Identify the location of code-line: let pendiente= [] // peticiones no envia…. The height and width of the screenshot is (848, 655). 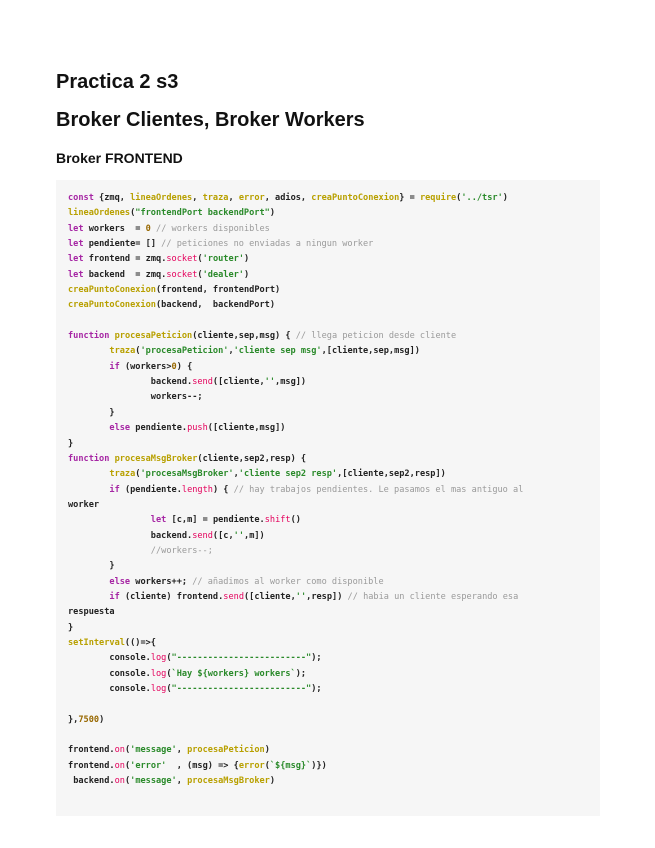
(221, 244).